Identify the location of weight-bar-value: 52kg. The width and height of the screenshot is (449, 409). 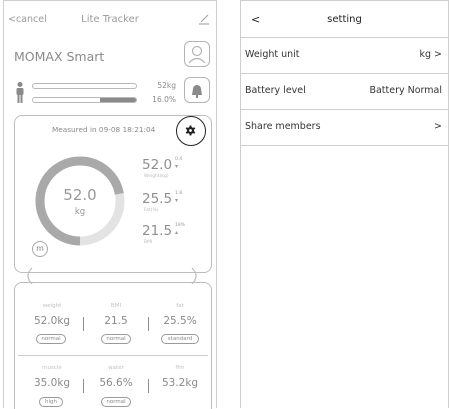
(166, 85).